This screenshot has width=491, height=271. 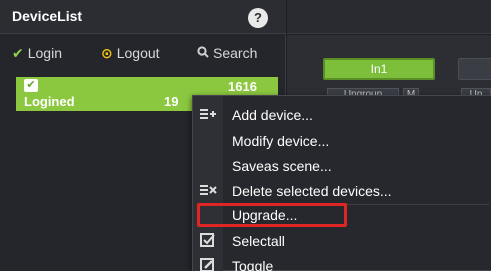 I want to click on menu-item-label: Selectall, so click(x=258, y=241).